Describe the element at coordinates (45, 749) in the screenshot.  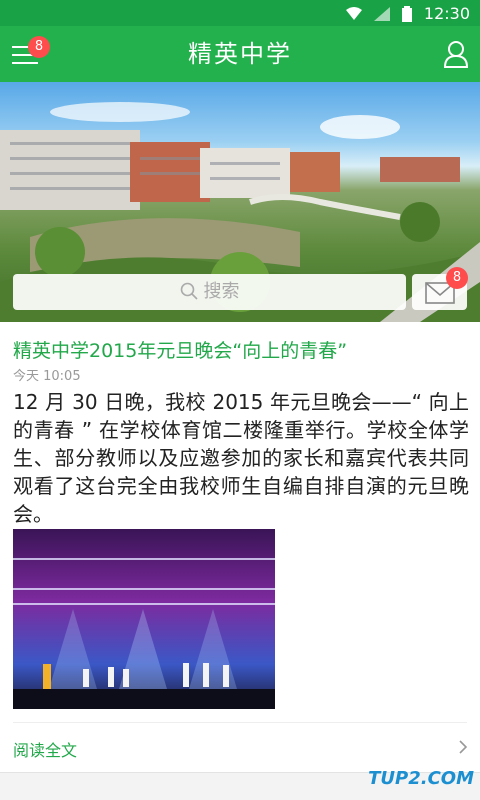
I see `read-more-link: 阅读全文` at that location.